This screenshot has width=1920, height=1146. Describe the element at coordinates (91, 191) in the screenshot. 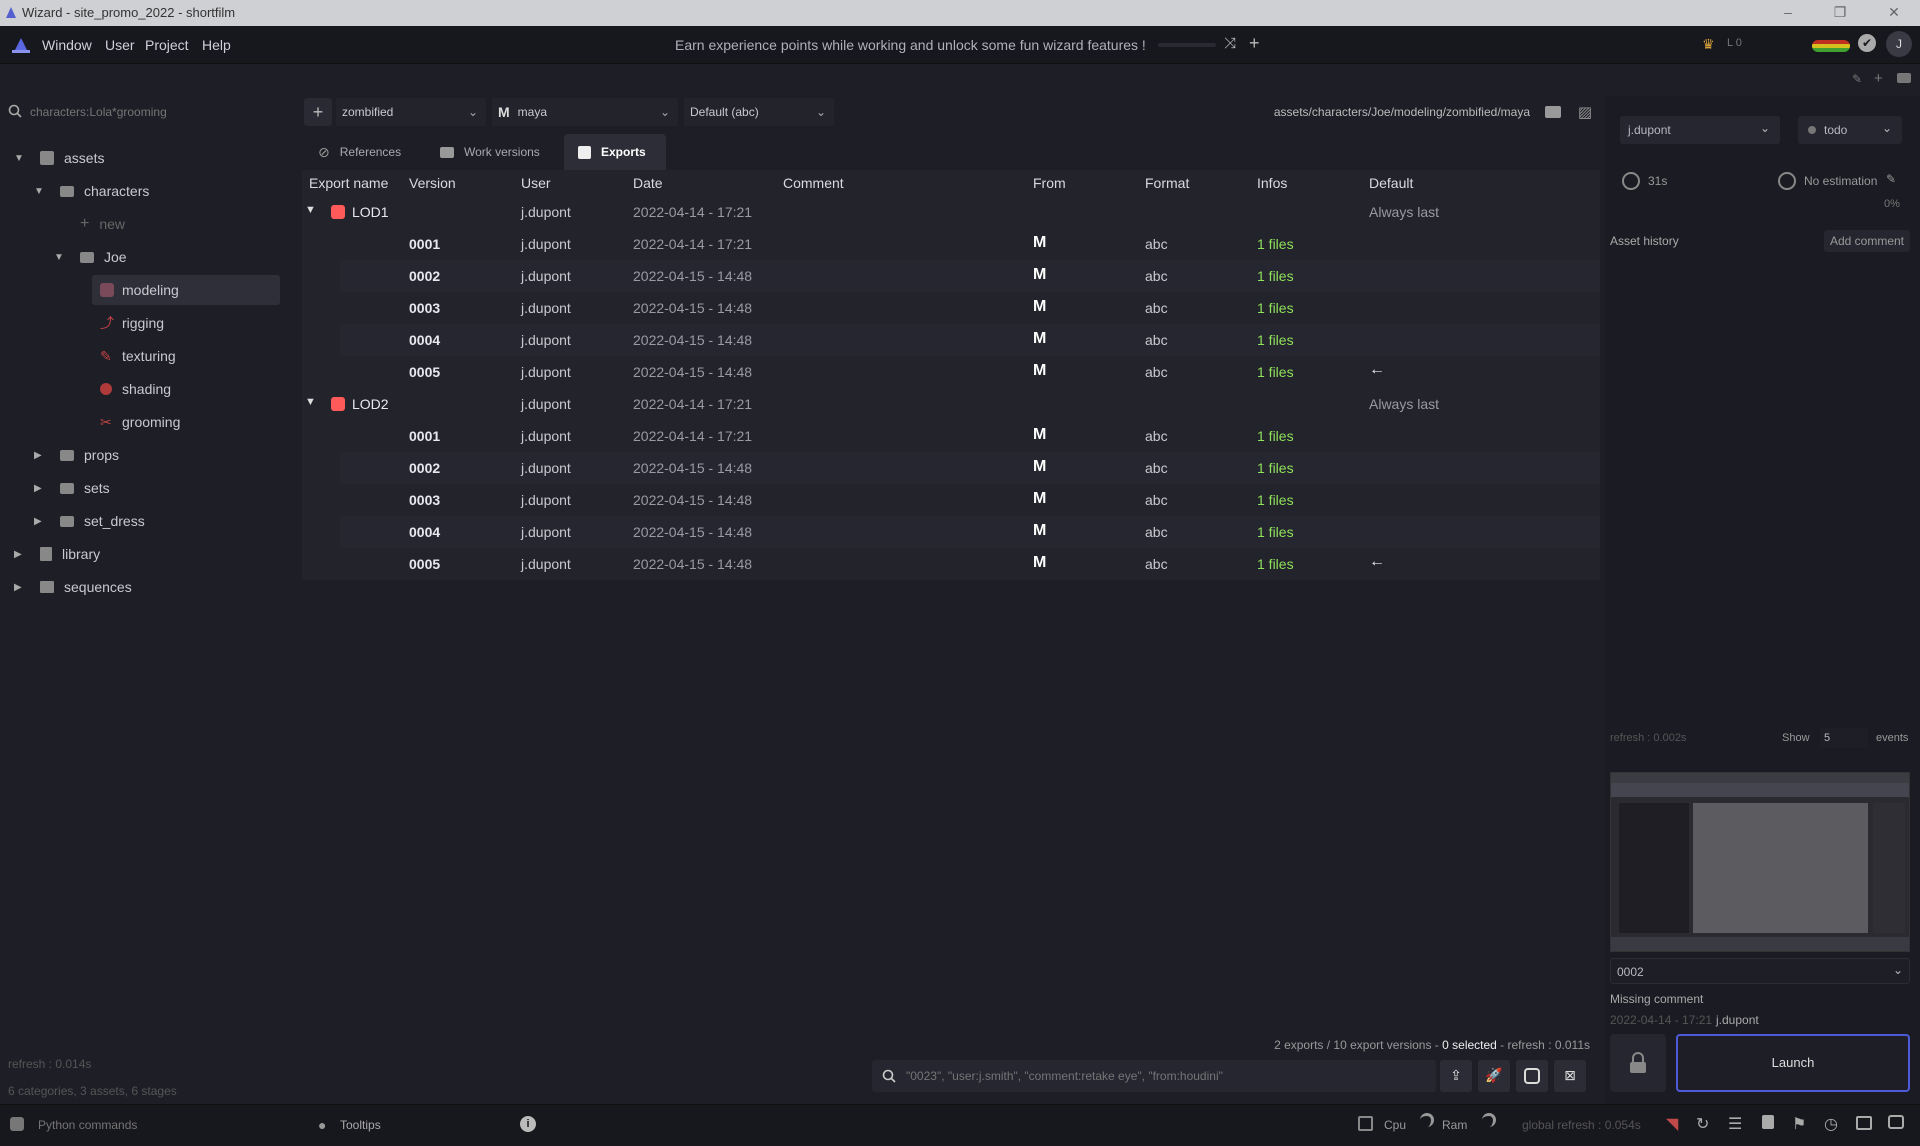

I see `tree-item-characters: ▼ characters` at that location.